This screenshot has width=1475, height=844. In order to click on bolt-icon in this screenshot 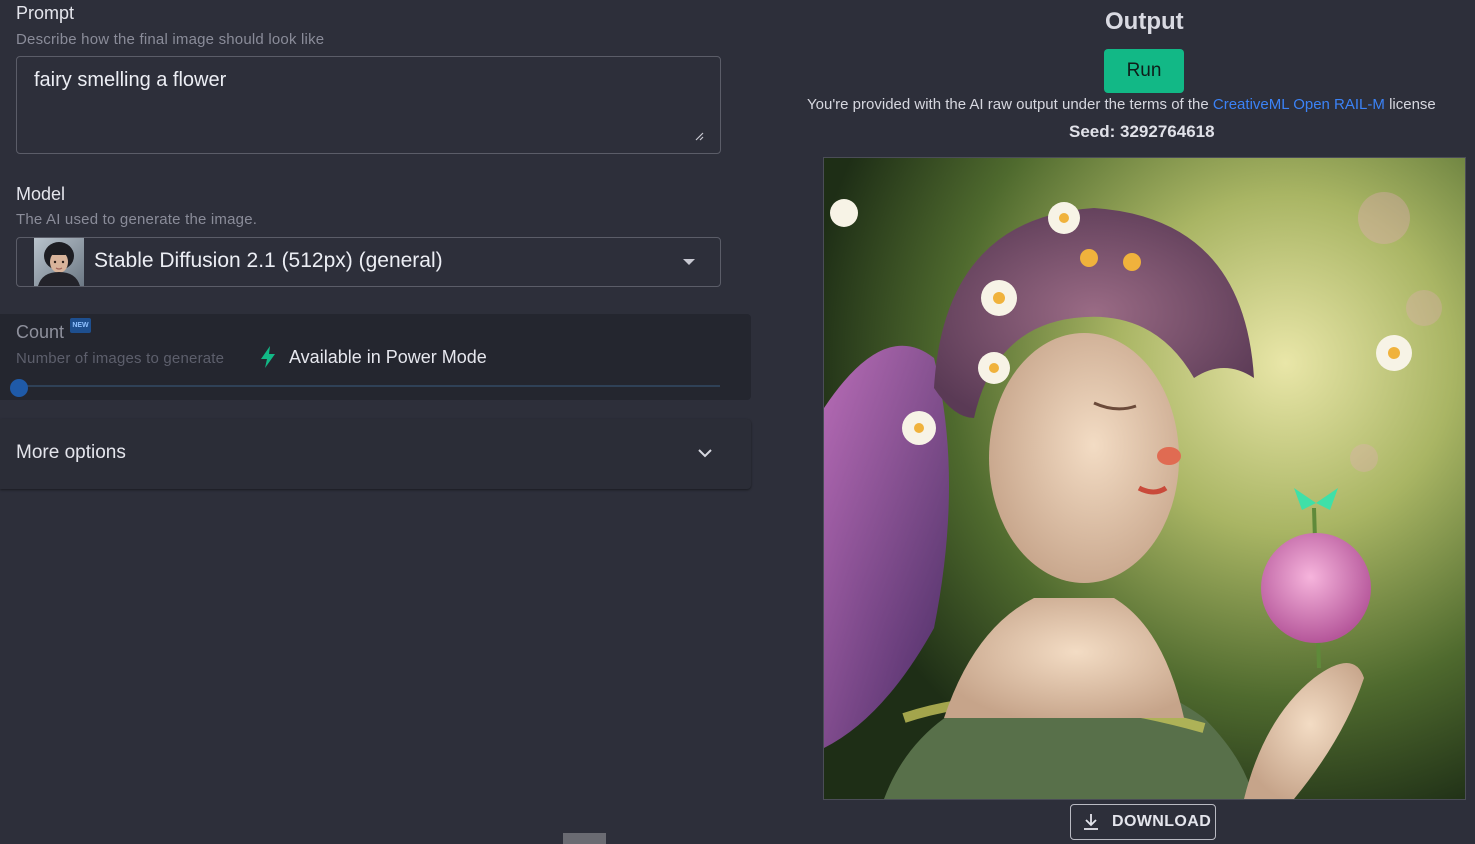, I will do `click(268, 357)`.